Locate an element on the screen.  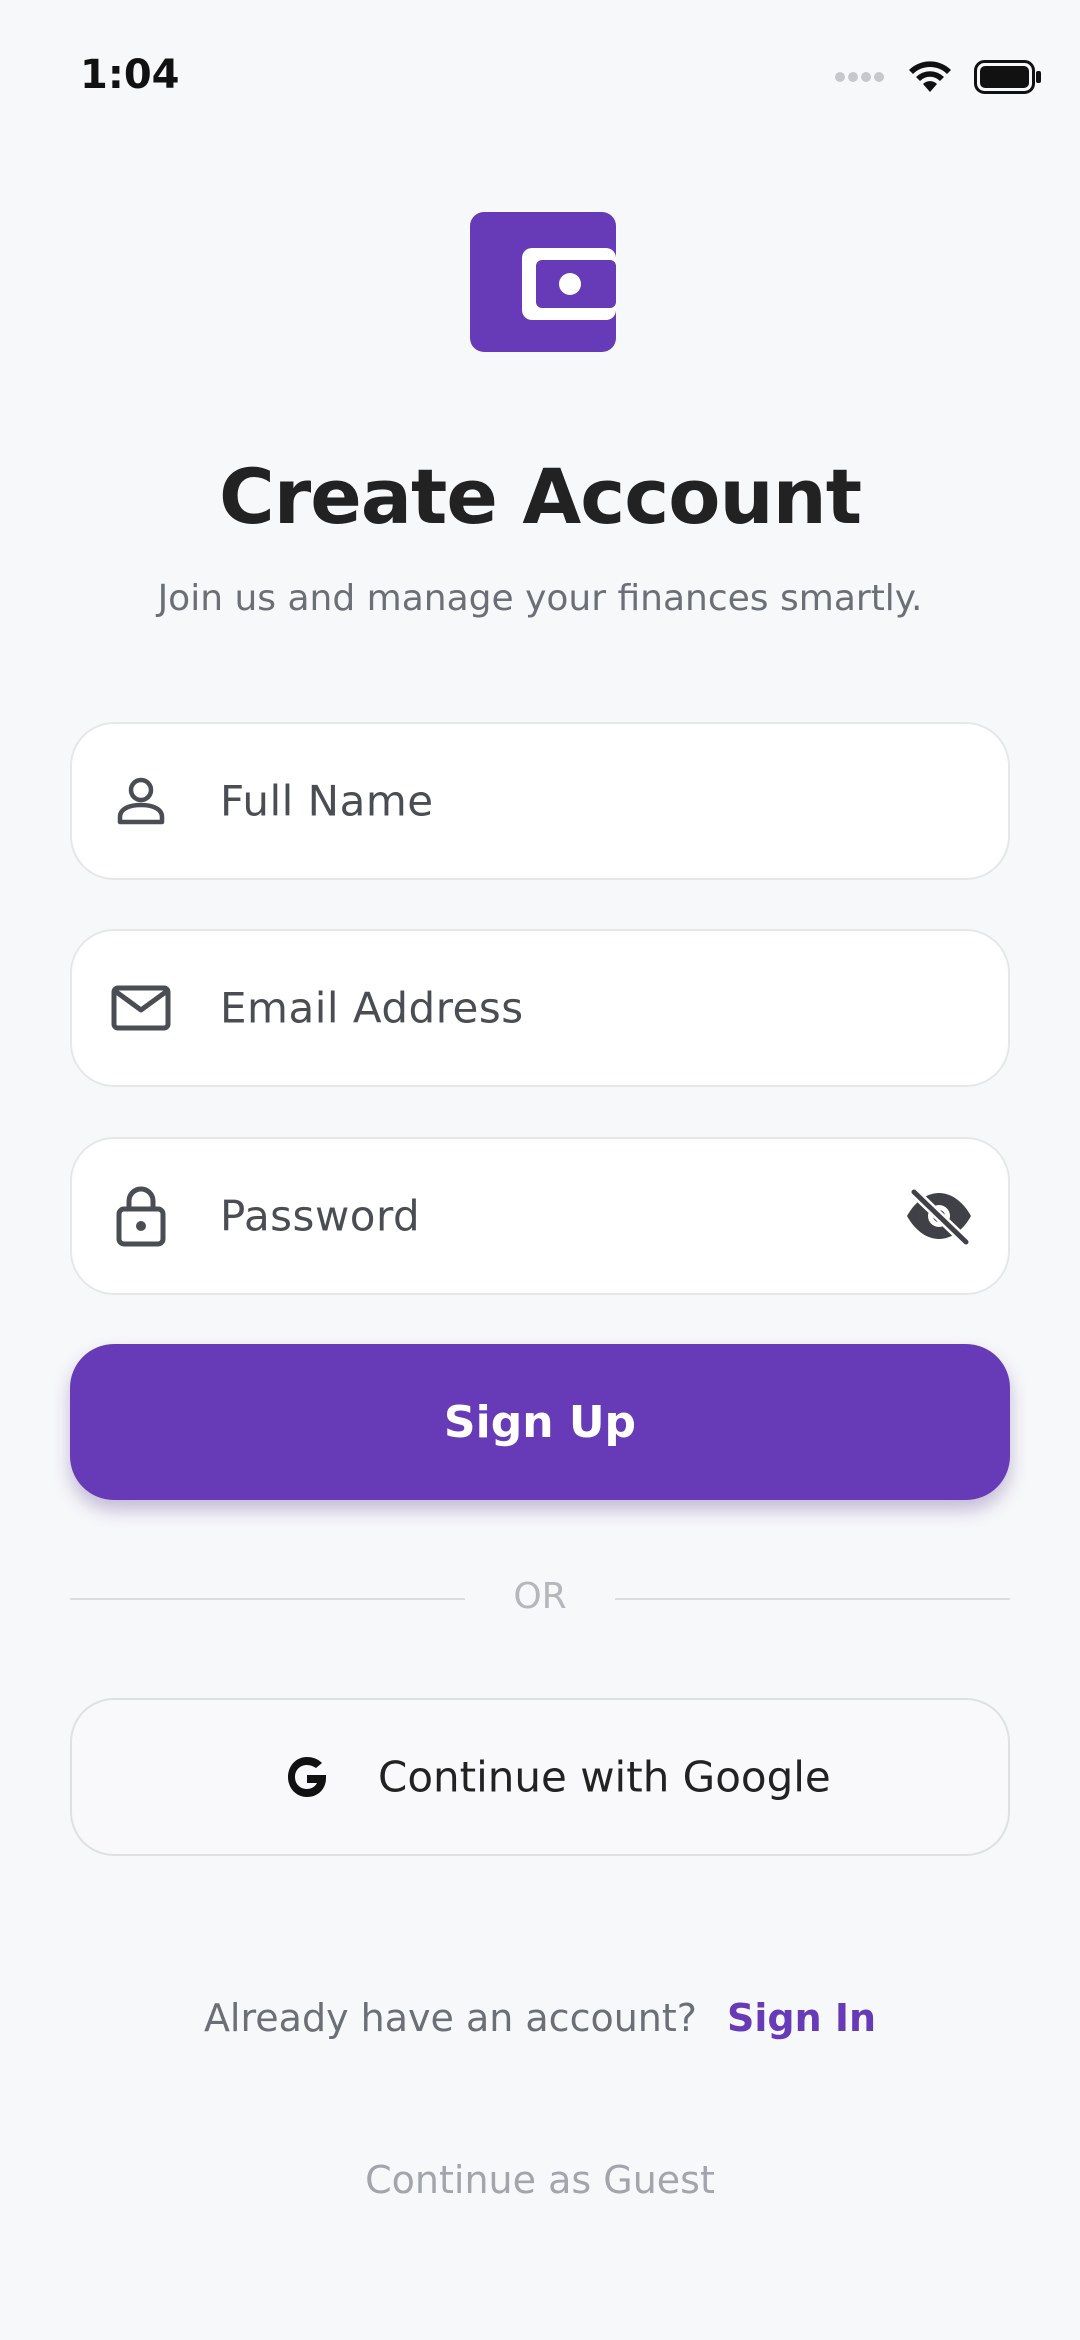
wallet-icon is located at coordinates (543, 282).